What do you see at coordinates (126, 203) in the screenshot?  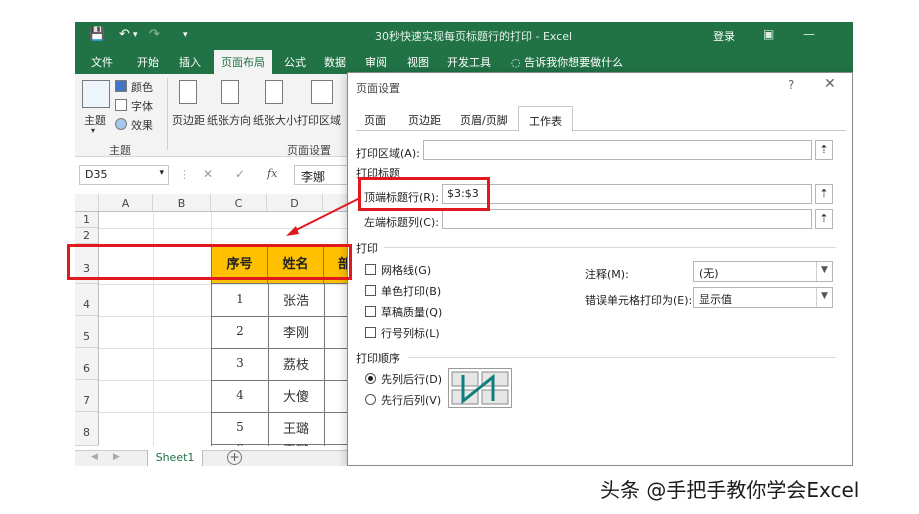 I see `column-header-a: A` at bounding box center [126, 203].